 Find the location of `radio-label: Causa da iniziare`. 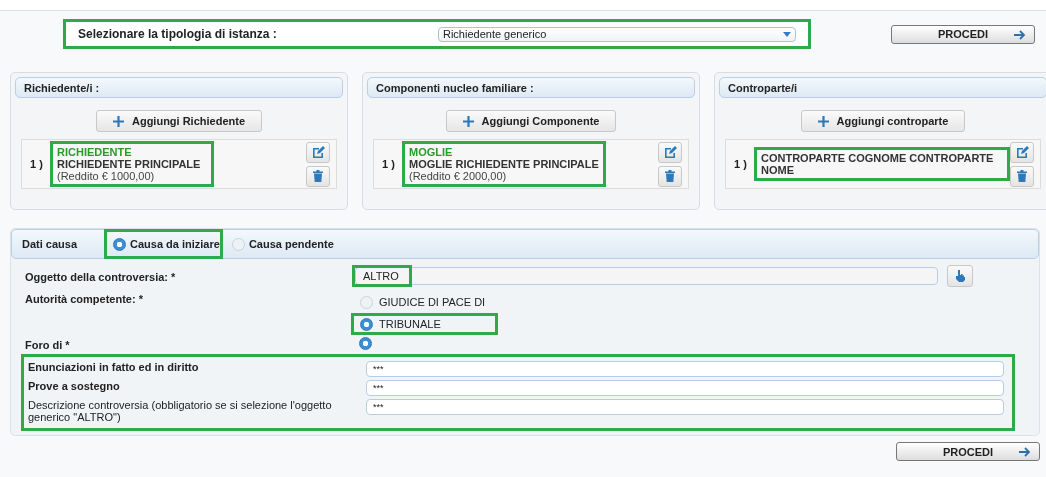

radio-label: Causa da iniziare is located at coordinates (175, 244).